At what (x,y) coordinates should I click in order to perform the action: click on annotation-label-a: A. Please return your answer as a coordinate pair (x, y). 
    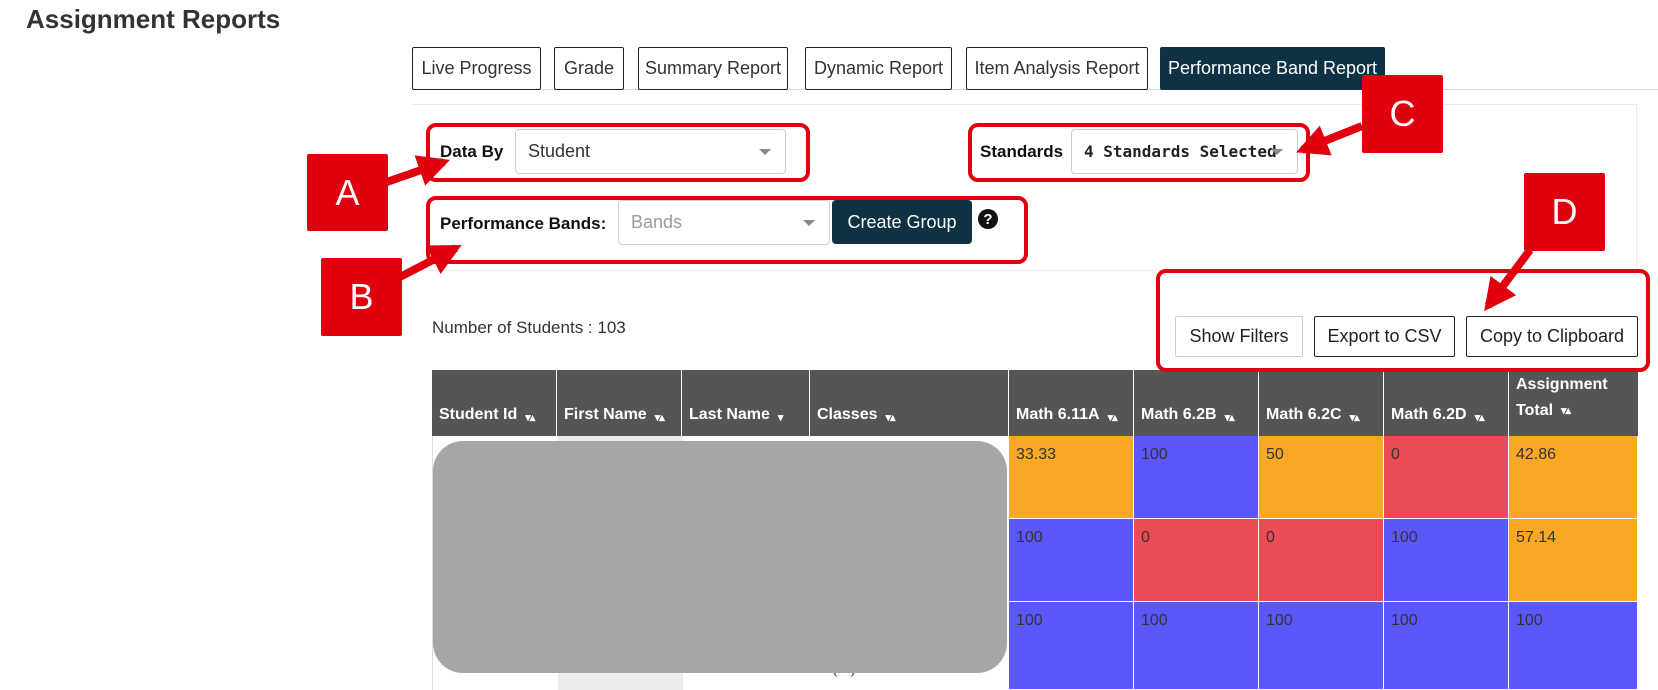
    Looking at the image, I should click on (347, 192).